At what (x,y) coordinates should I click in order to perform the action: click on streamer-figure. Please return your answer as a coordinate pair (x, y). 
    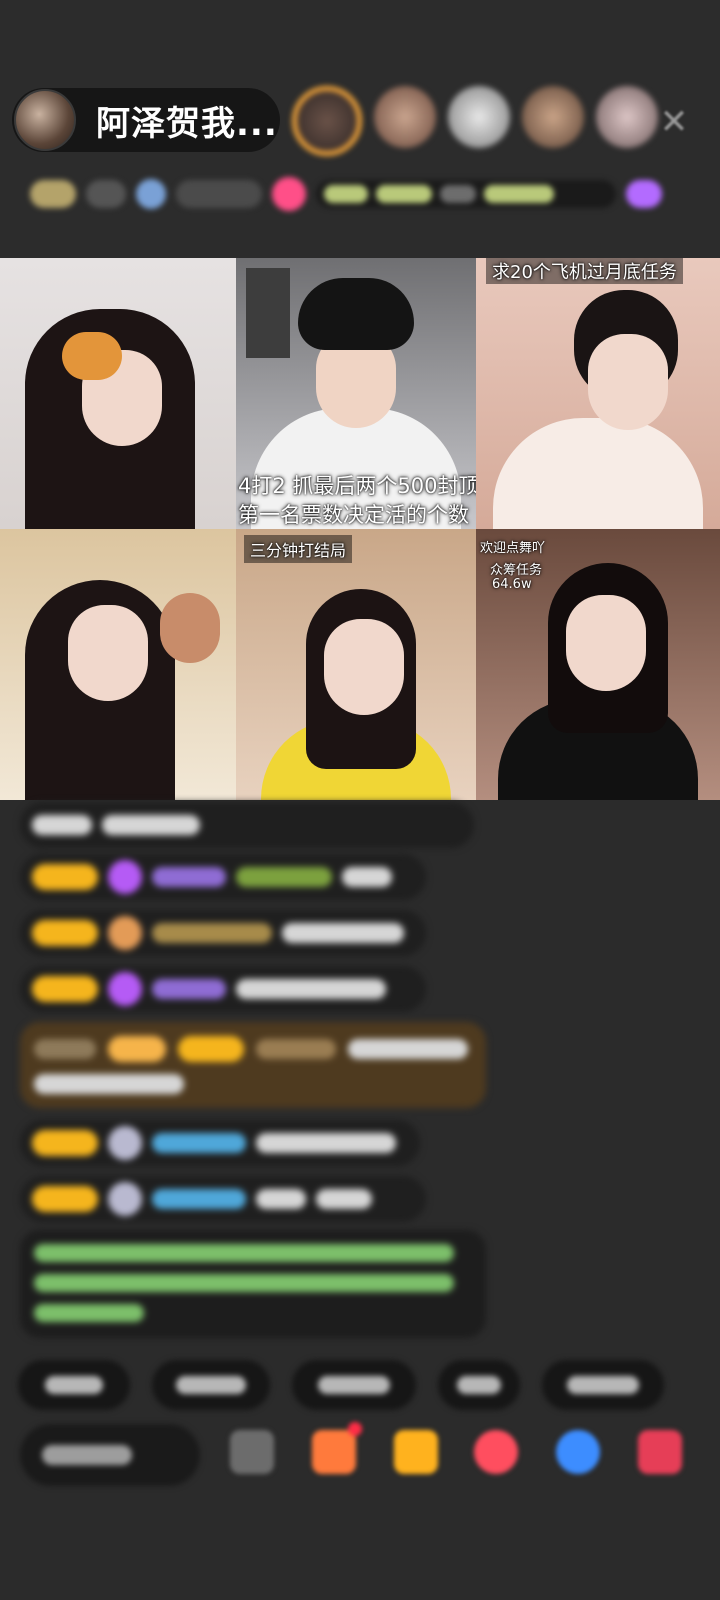
    Looking at the image, I should click on (598, 473).